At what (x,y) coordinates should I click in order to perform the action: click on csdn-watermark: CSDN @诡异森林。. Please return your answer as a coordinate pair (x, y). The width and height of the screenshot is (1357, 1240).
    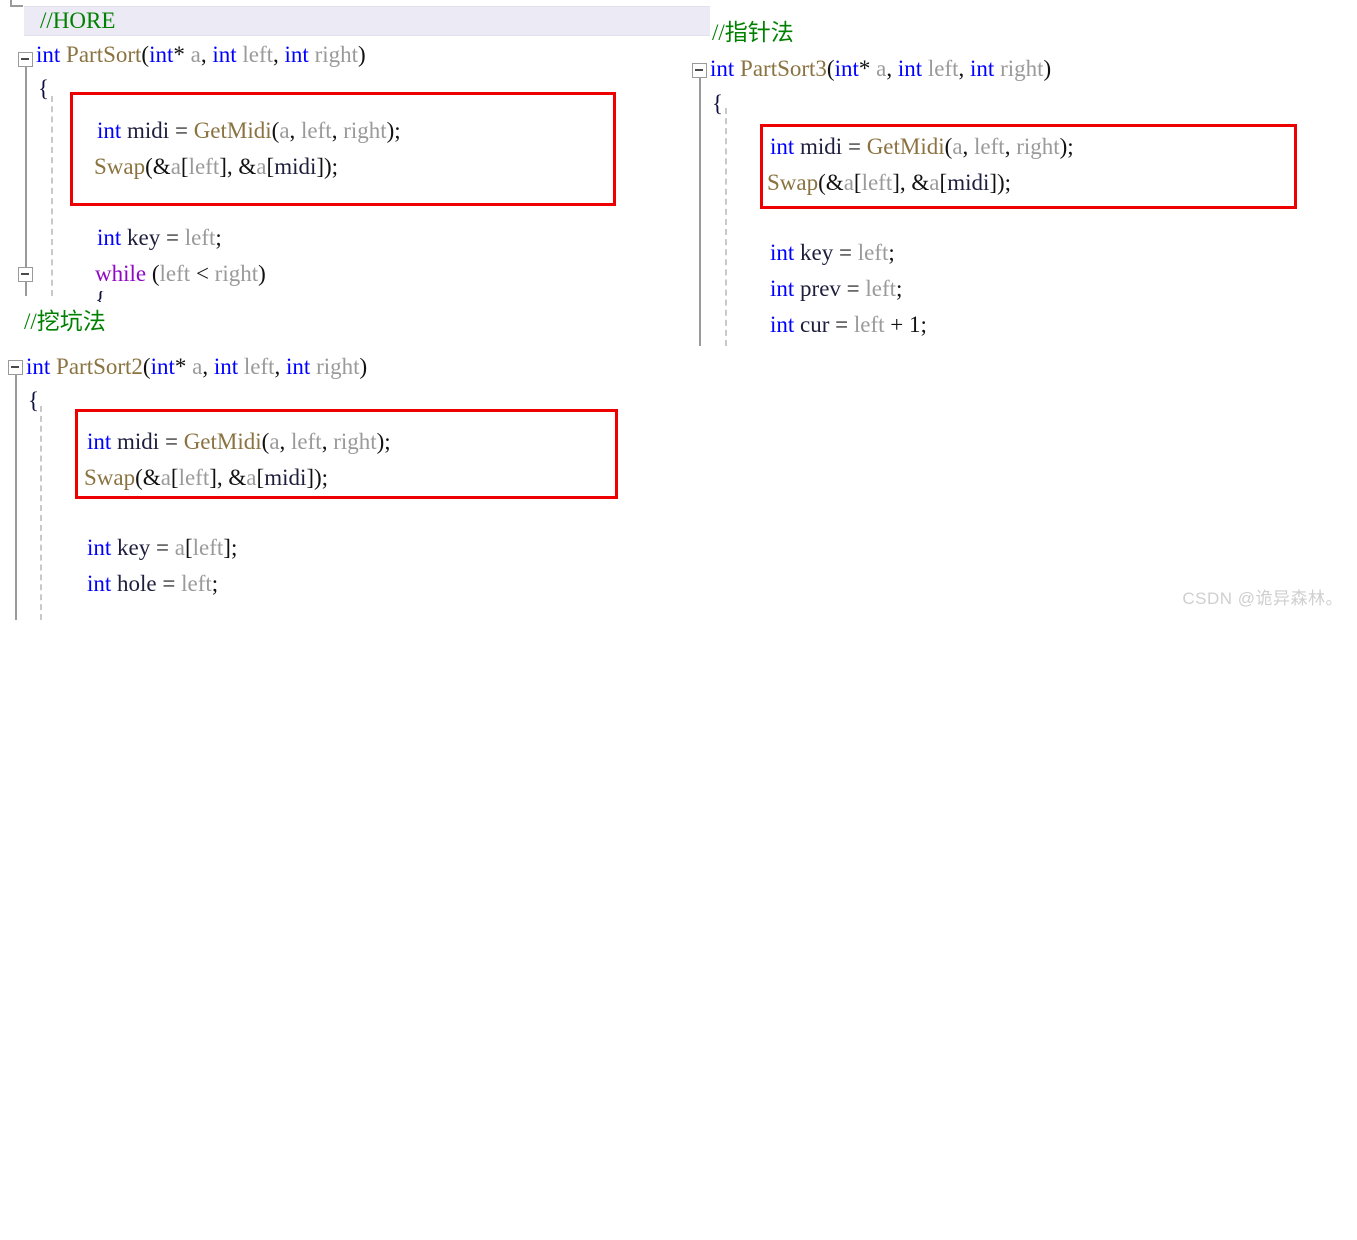
    Looking at the image, I should click on (1262, 598).